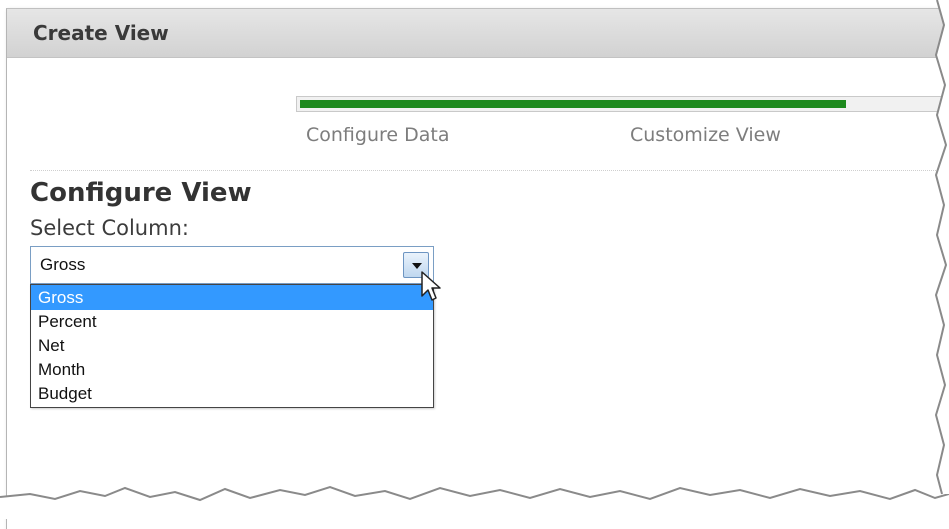 This screenshot has width=949, height=529. I want to click on window-title: Create View, so click(101, 33).